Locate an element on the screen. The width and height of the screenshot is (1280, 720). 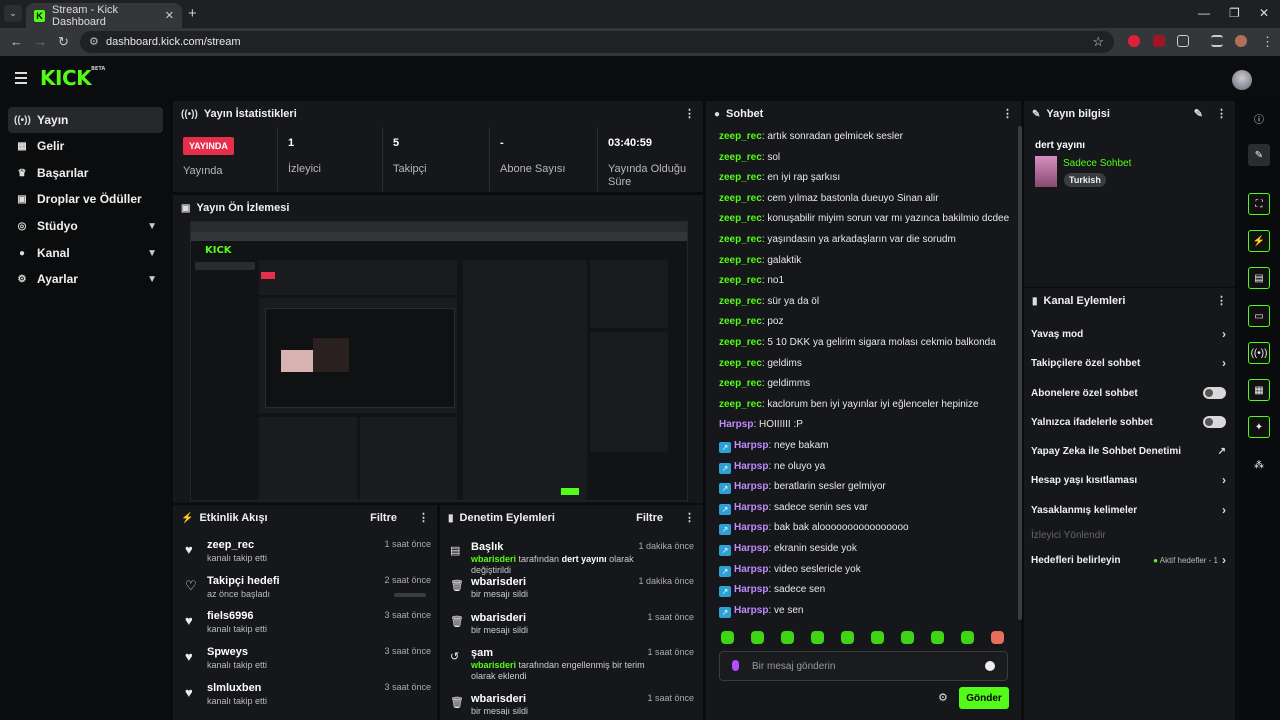
activity-user: fiels6996 is located at coordinates (230, 616).